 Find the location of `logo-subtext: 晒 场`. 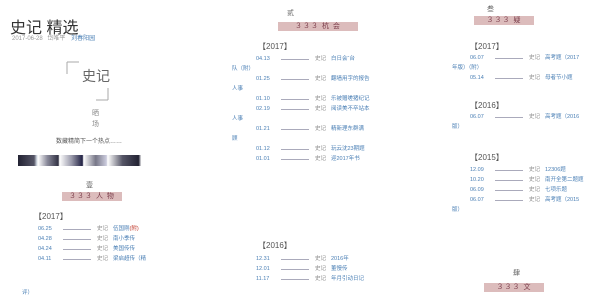

logo-subtext: 晒 场 is located at coordinates (95, 119).